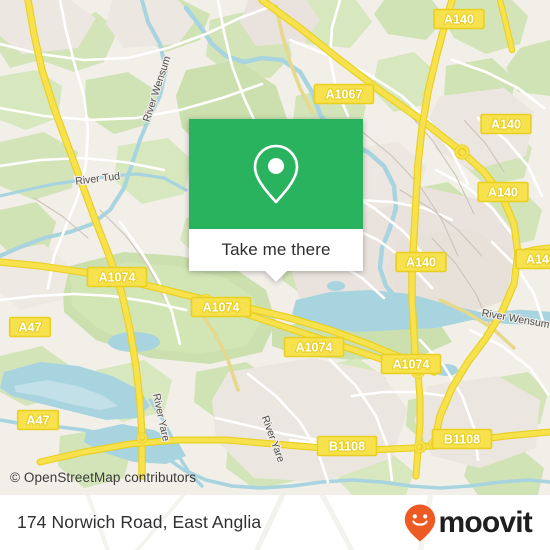 This screenshot has width=550, height=550. I want to click on road-shield-label: A1067, so click(344, 95).